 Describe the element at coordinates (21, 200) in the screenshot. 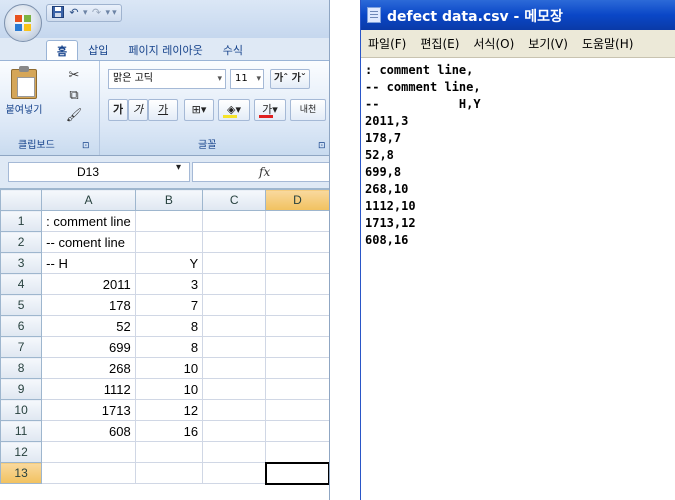

I see `select-all-corner` at that location.